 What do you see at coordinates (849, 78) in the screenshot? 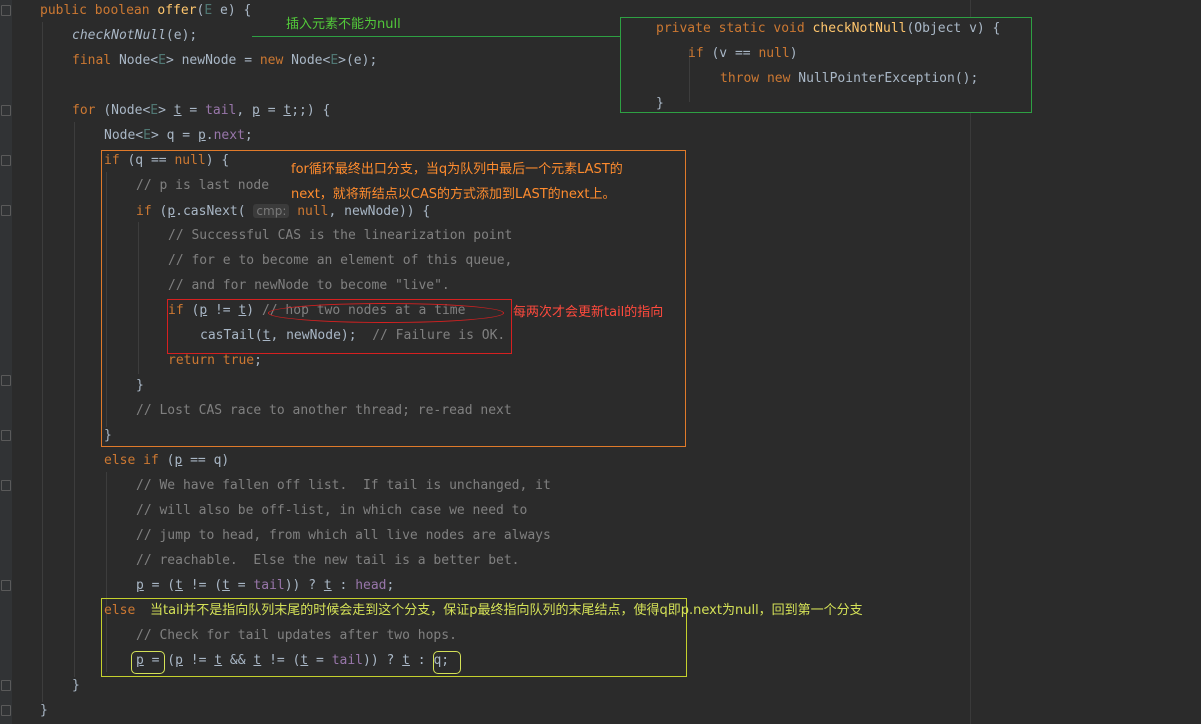
I see `popup-line-throw: throw new NullPointerException();` at bounding box center [849, 78].